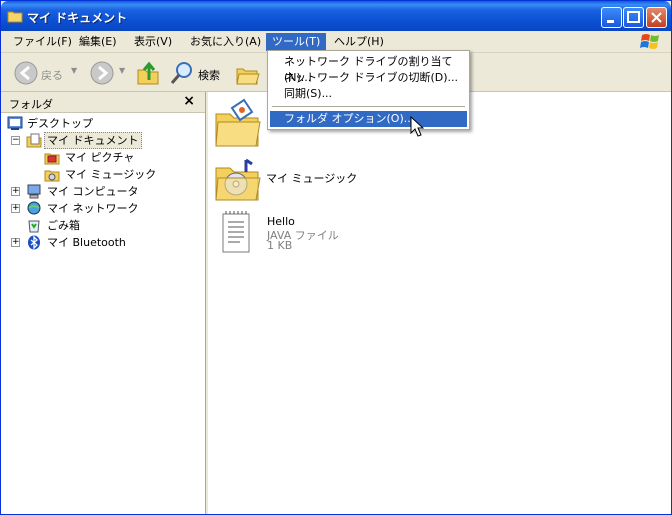 The width and height of the screenshot is (672, 515). I want to click on menu-view: 表示(V), so click(153, 42).